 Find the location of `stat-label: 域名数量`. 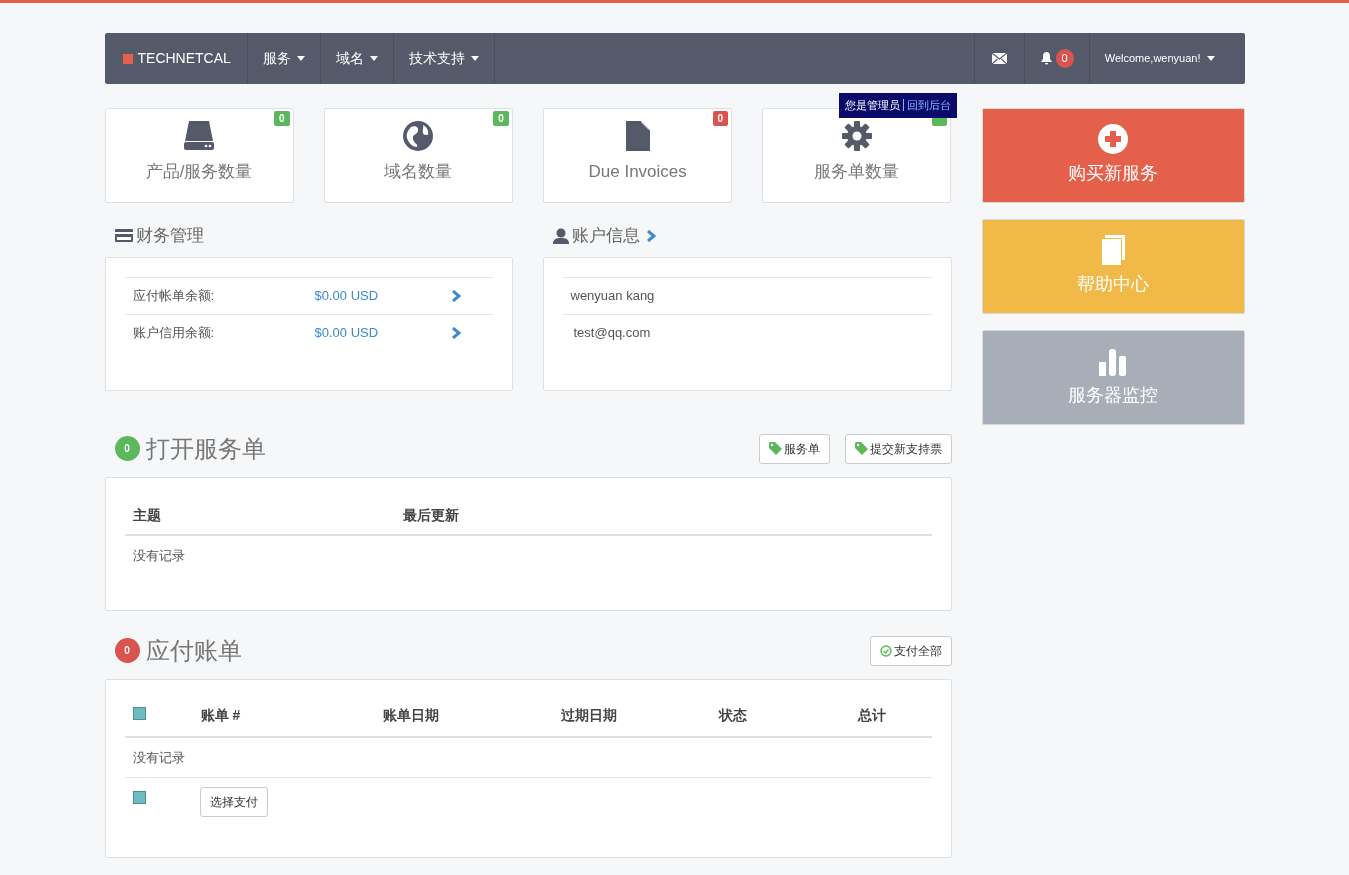

stat-label: 域名数量 is located at coordinates (418, 172).